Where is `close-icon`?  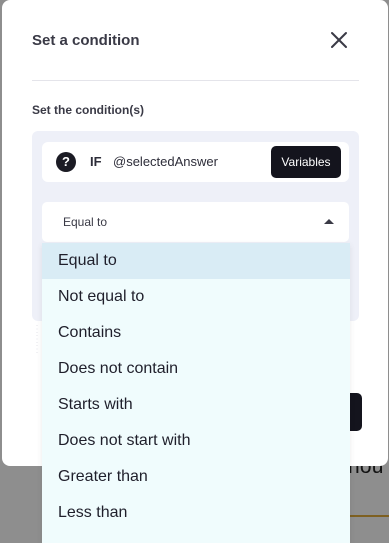
close-icon is located at coordinates (339, 40).